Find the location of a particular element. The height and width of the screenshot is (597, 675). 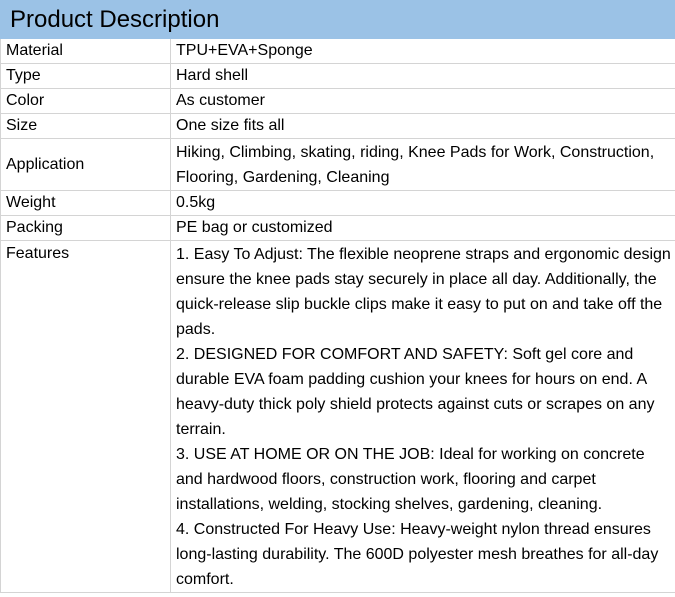

cell-label-weight: Weight is located at coordinates (85, 203).